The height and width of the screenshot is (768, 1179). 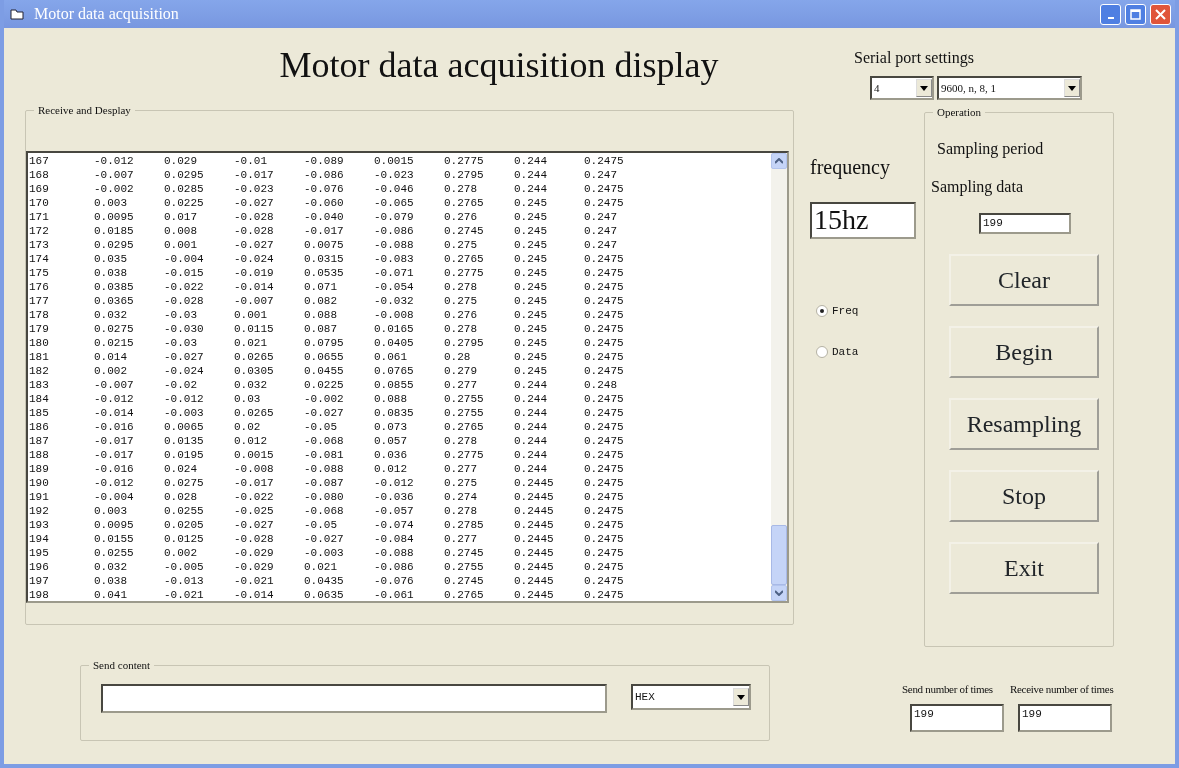 What do you see at coordinates (111, 581) in the screenshot?
I see `table-cell-text: 0.038` at bounding box center [111, 581].